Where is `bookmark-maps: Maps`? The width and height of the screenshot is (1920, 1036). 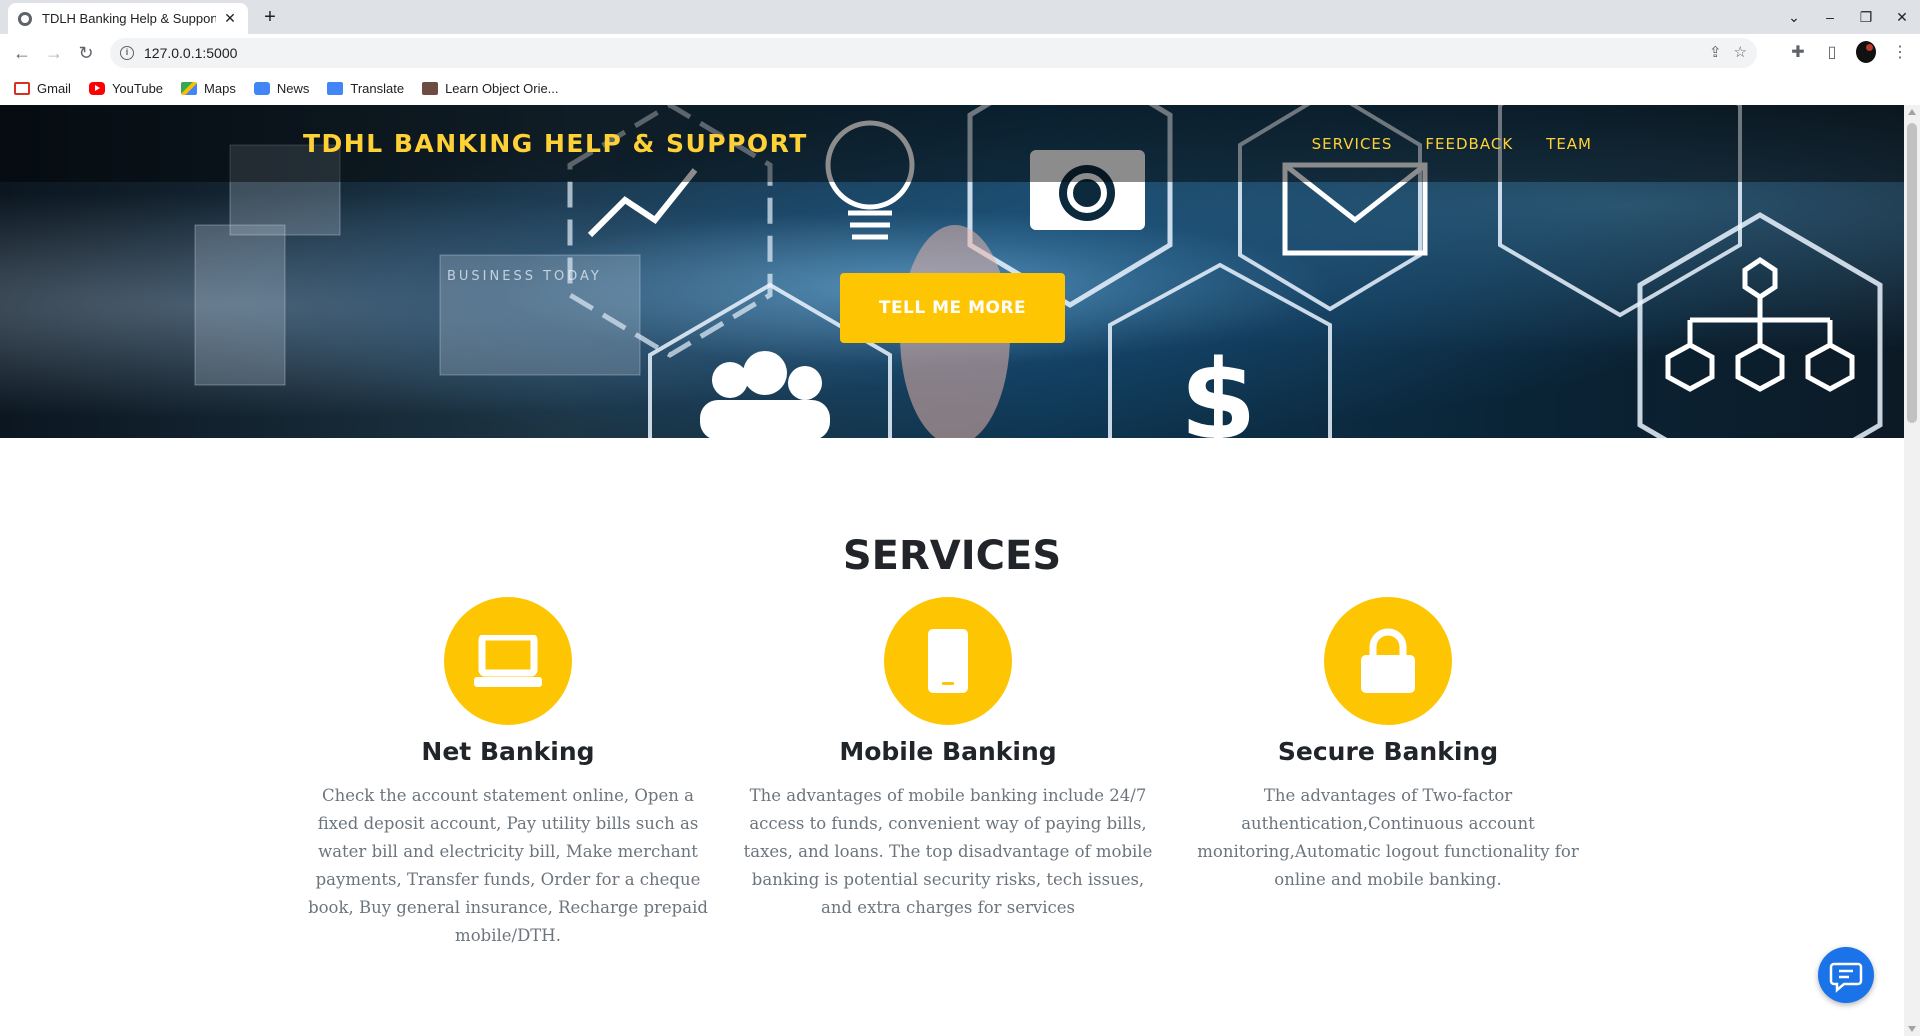 bookmark-maps: Maps is located at coordinates (208, 88).